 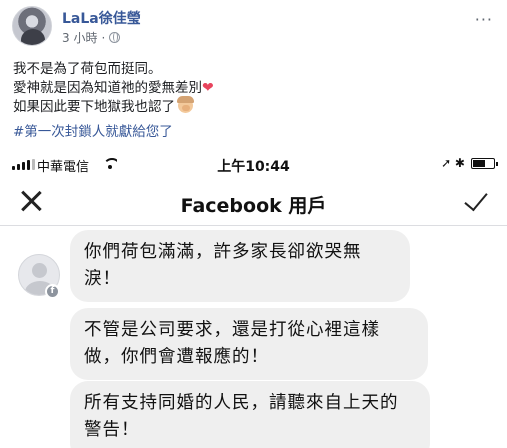 I want to click on hashtag-link: #第一次封鎖人就獻給您了, so click(x=93, y=130).